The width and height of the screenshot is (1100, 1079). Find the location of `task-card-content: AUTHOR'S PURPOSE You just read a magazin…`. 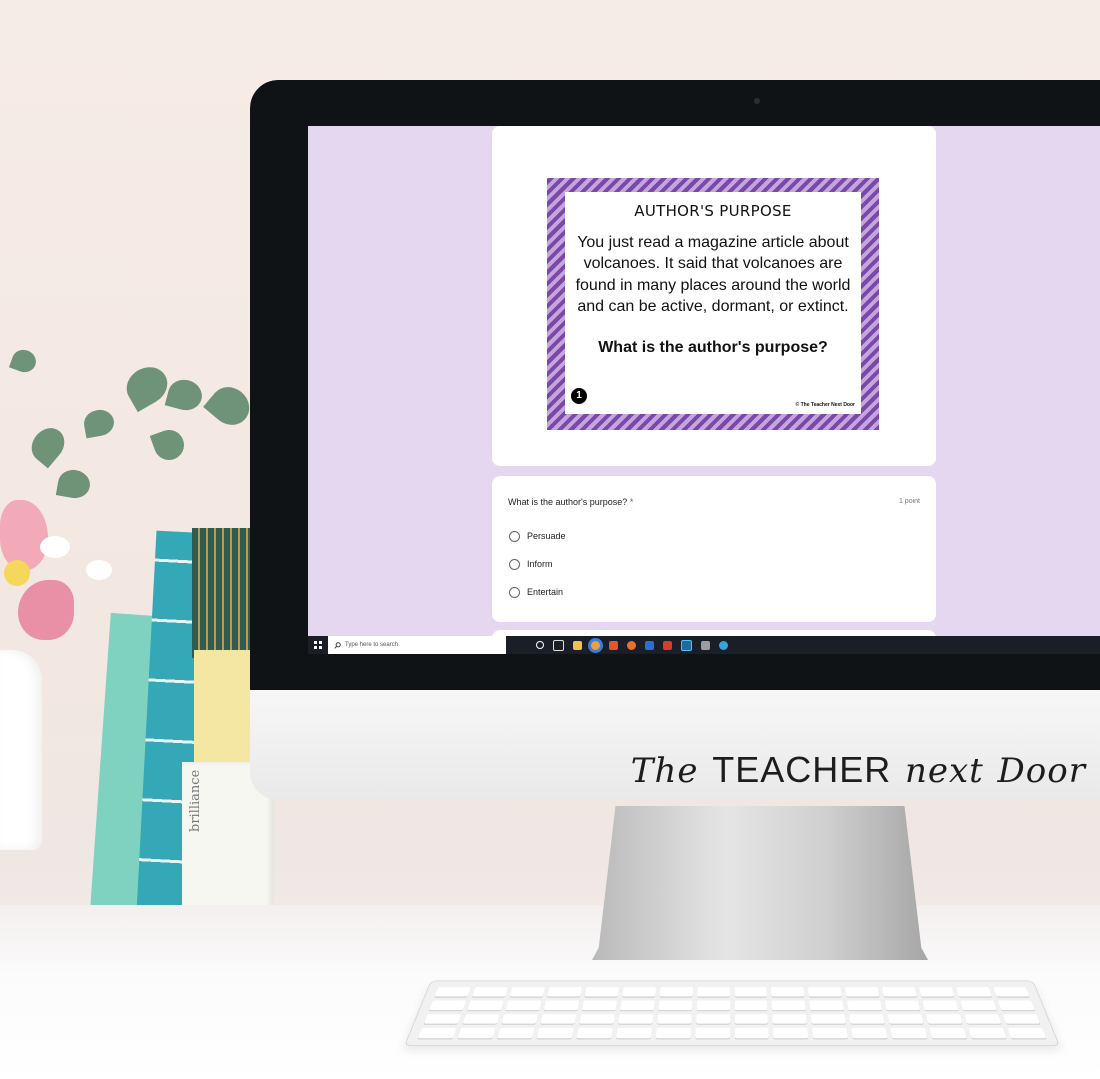

task-card-content: AUTHOR'S PURPOSE You just read a magazin… is located at coordinates (713, 303).